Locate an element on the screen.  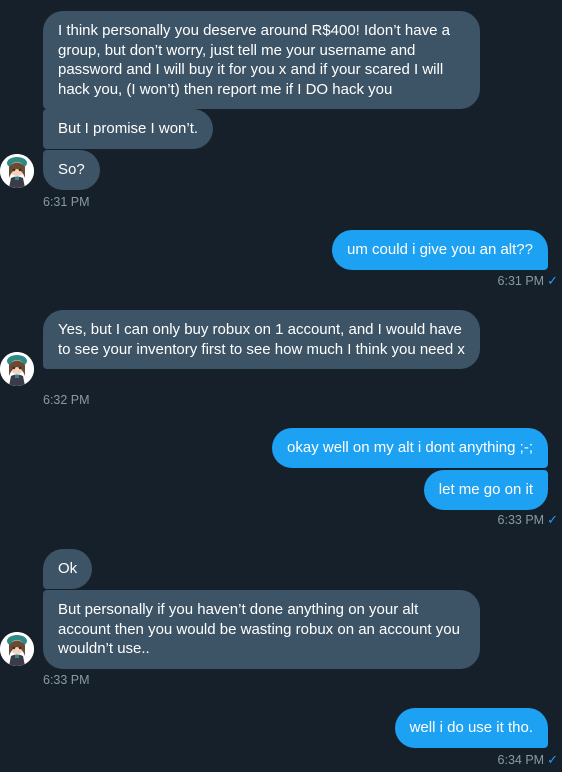
message-timestamp: 6:33 PM is located at coordinates (66, 680).